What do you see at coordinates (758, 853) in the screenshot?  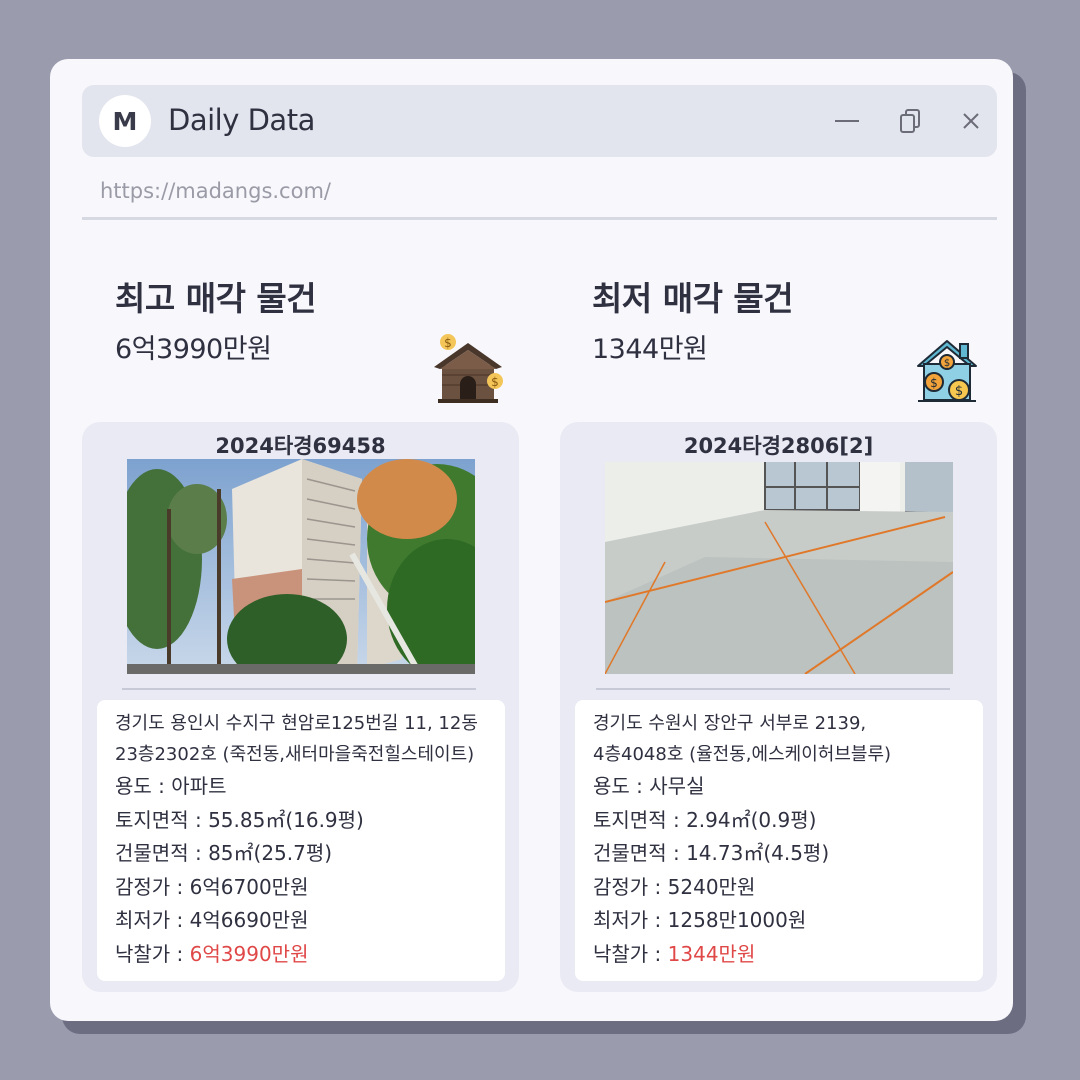 I see `building-area-value: 14.73㎡(4.5평)` at bounding box center [758, 853].